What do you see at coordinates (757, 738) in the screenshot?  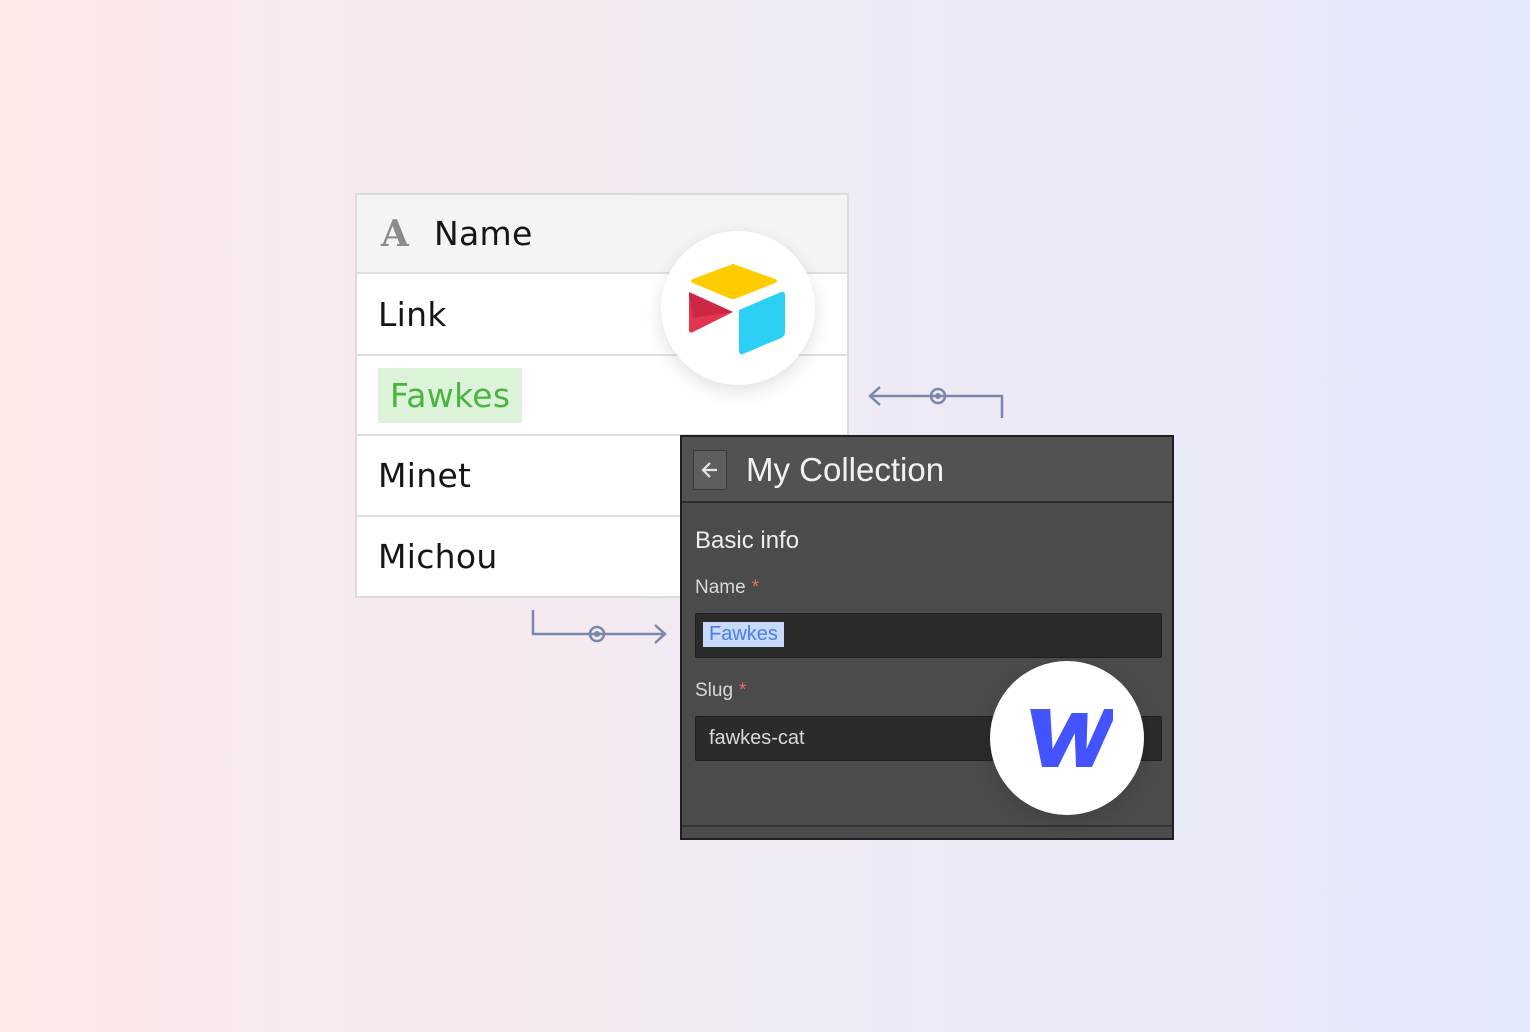 I see `slug-input-value: fawkes-cat` at bounding box center [757, 738].